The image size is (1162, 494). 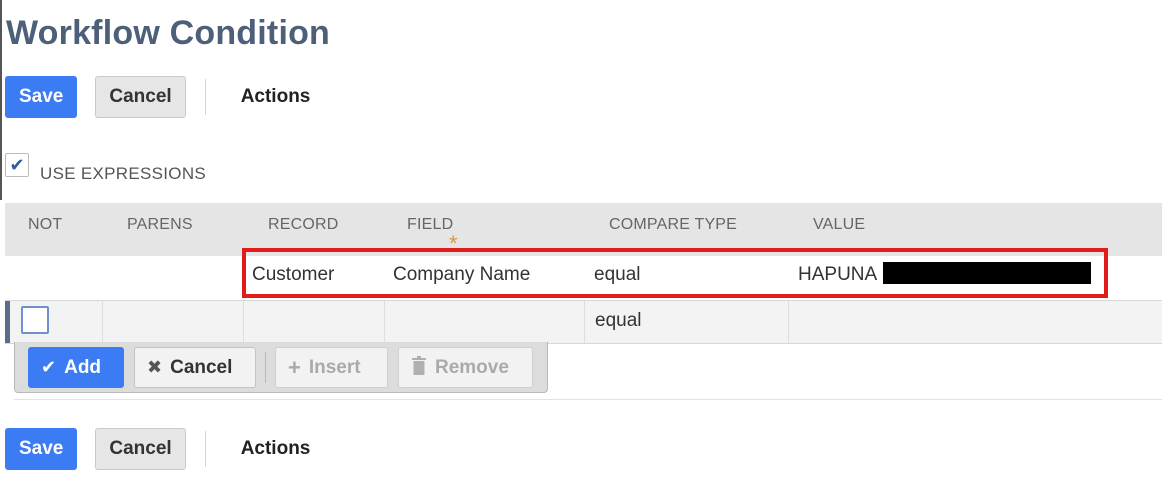 I want to click on edit-cell-value, so click(x=975, y=322).